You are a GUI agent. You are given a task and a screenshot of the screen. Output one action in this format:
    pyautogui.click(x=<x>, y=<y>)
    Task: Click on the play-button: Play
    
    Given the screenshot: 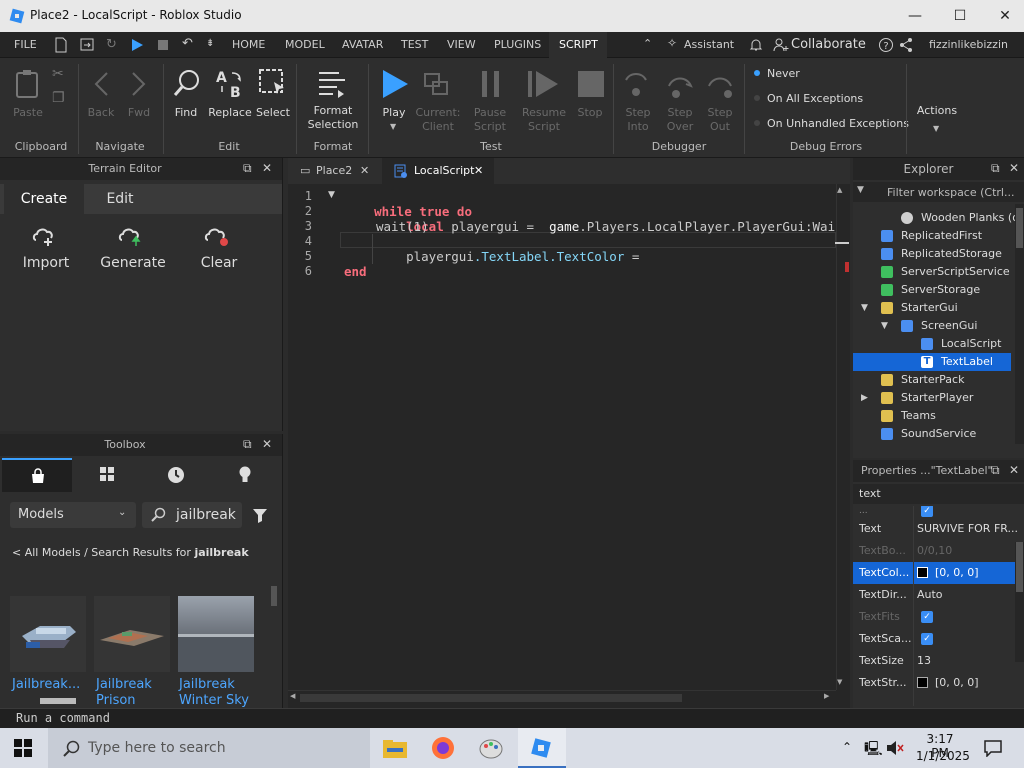 What is the action you would take?
    pyautogui.click(x=394, y=113)
    